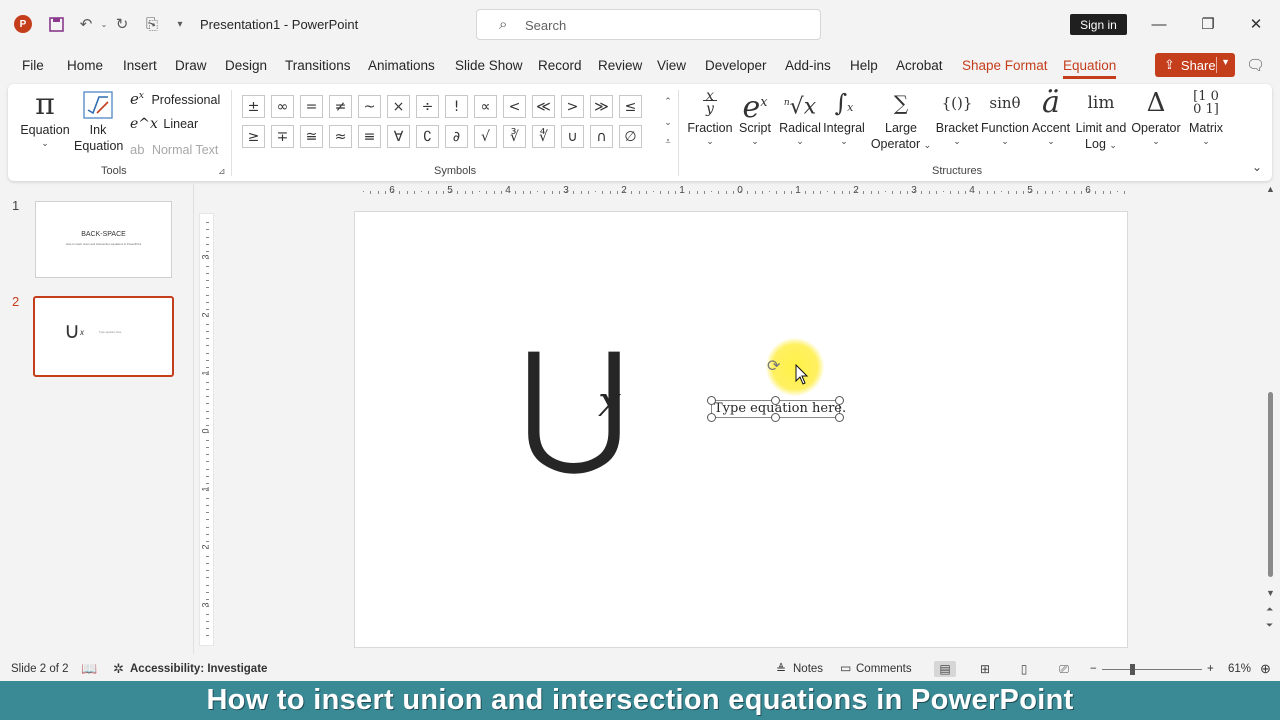 Image resolution: width=1280 pixels, height=720 pixels. Describe the element at coordinates (543, 106) in the screenshot. I see `symbol-much-less-than: ≪` at that location.